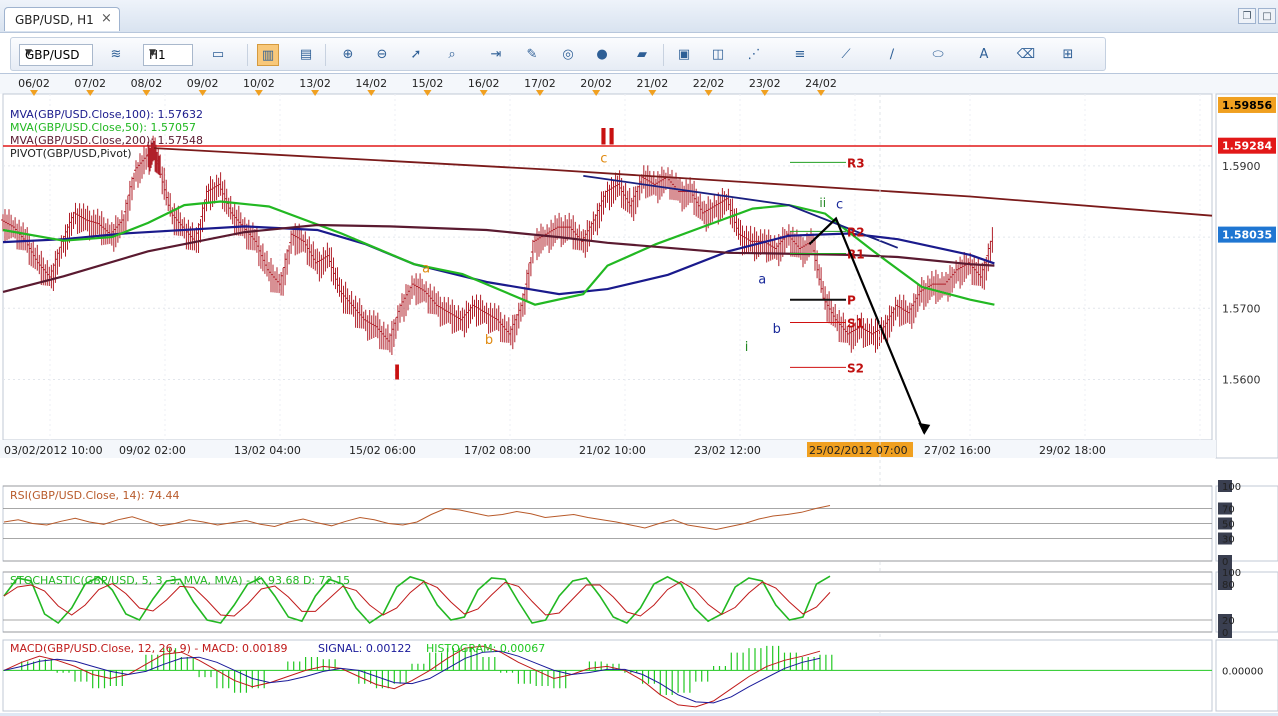 Image resolution: width=1278 pixels, height=716 pixels. Describe the element at coordinates (612, 450) in the screenshot. I see `time-axis-label: 21/02 10:00` at that location.